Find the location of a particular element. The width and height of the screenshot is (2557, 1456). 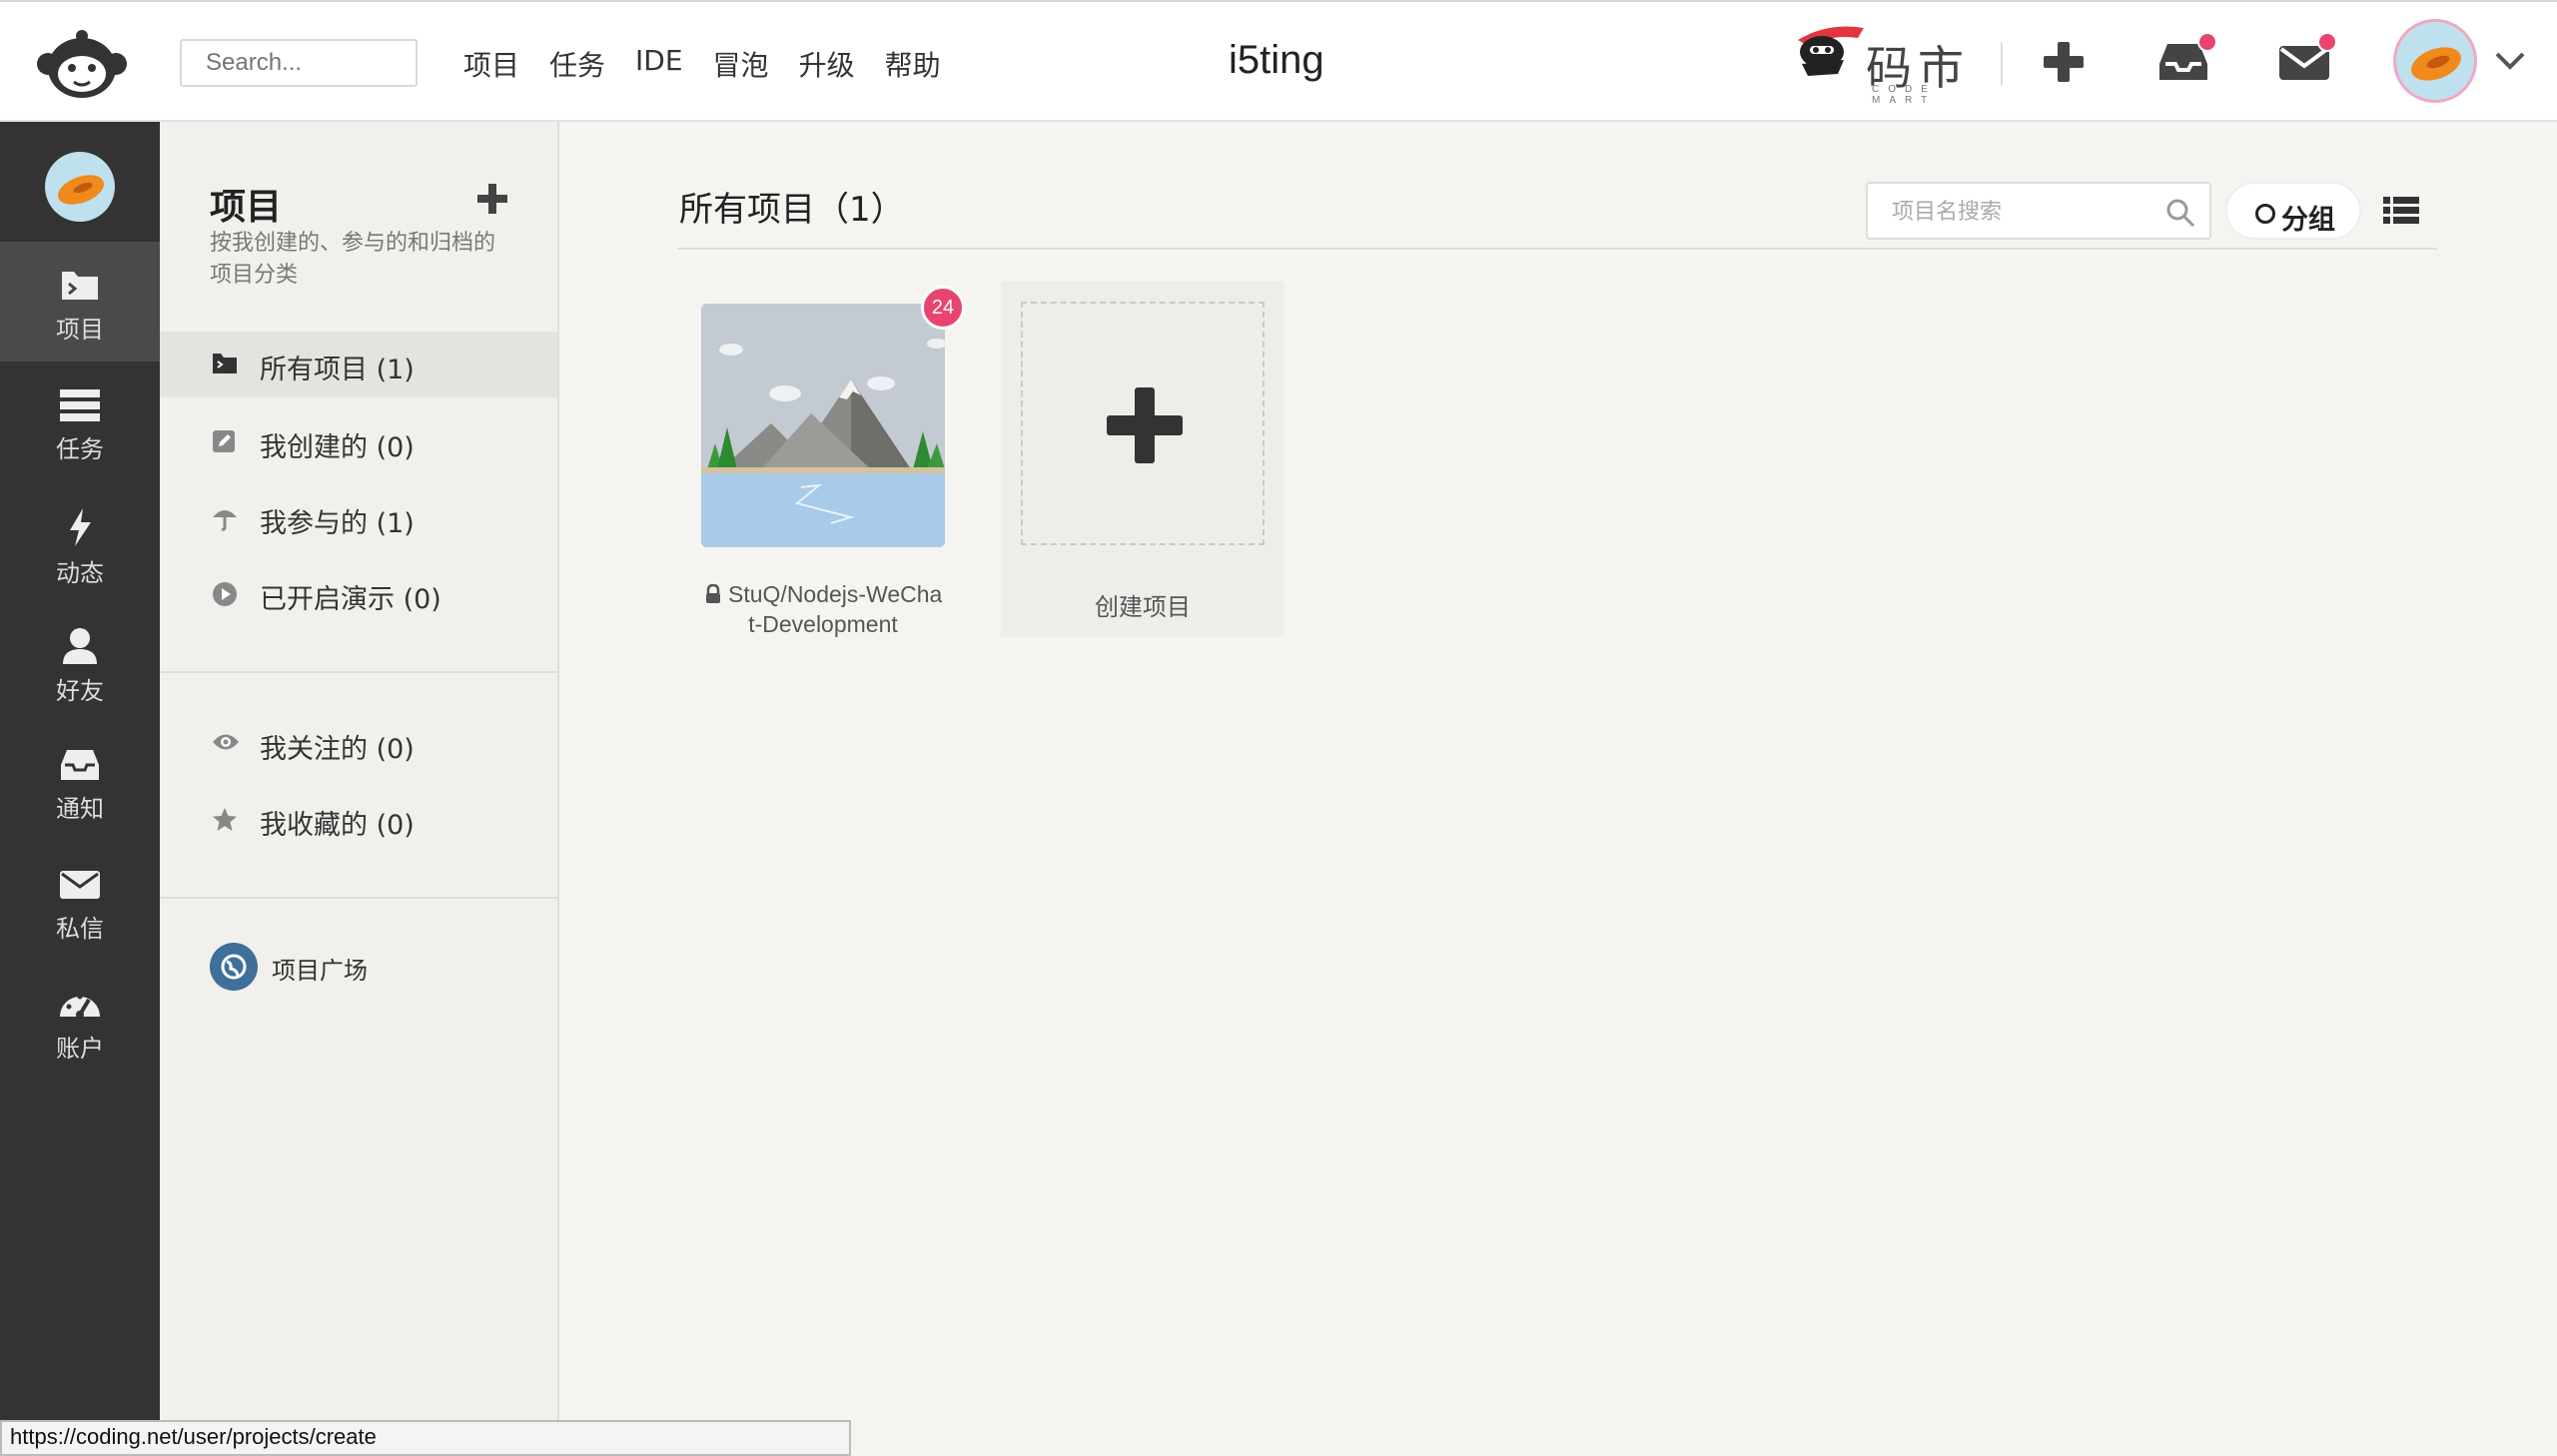

panel-title: 项目 is located at coordinates (246, 207).